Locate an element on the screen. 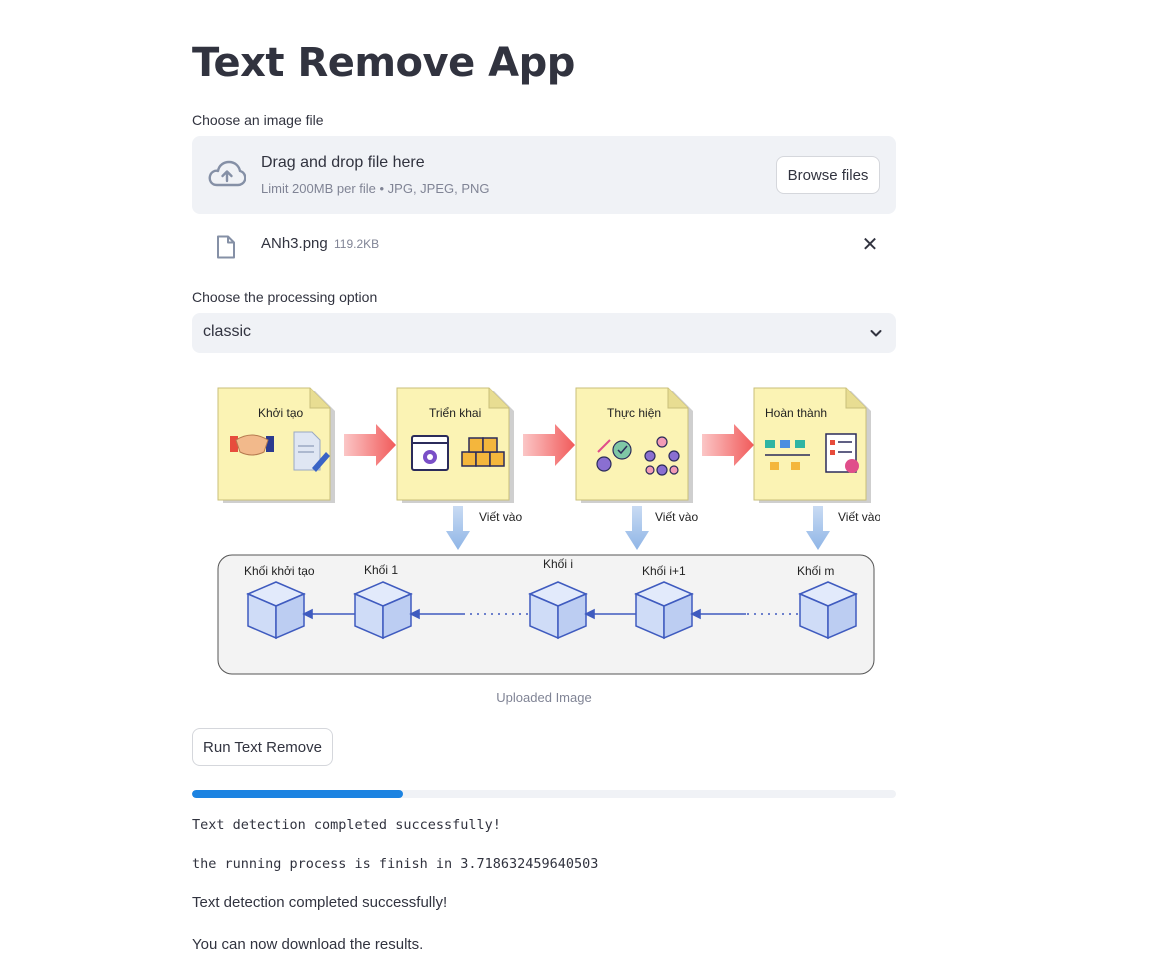 This screenshot has width=1149, height=969. file-uploader-label: Choose an image file is located at coordinates (258, 120).